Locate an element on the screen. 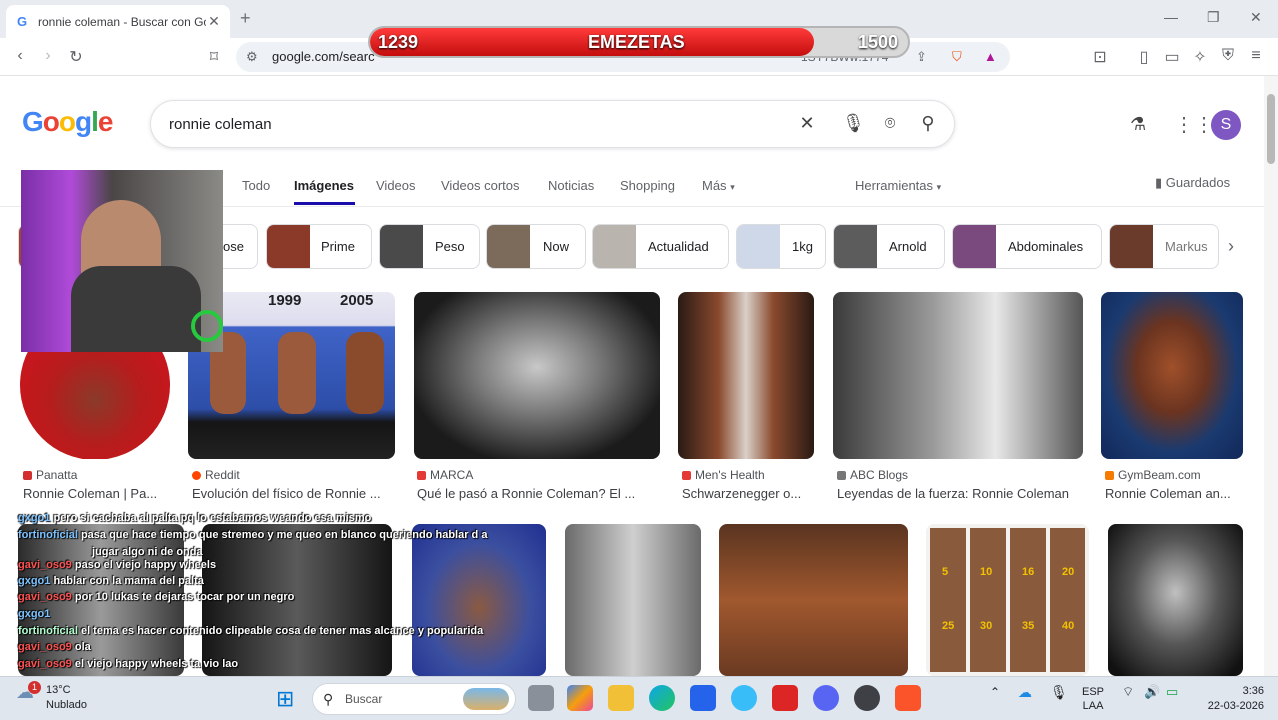  result-source-name: GymBeam.com is located at coordinates (1159, 475).